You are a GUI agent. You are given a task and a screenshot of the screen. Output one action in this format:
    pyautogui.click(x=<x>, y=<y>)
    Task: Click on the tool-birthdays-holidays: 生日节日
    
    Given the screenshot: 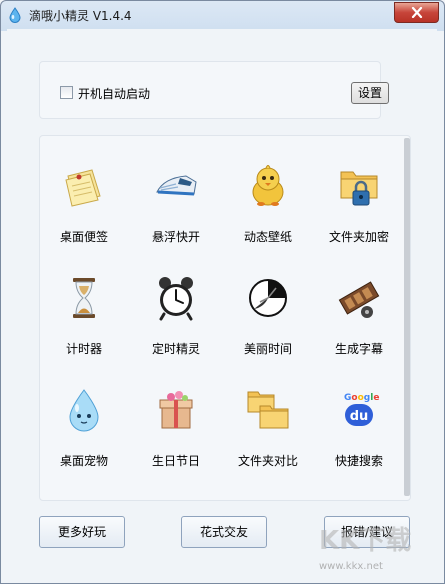 What is the action you would take?
    pyautogui.click(x=176, y=420)
    